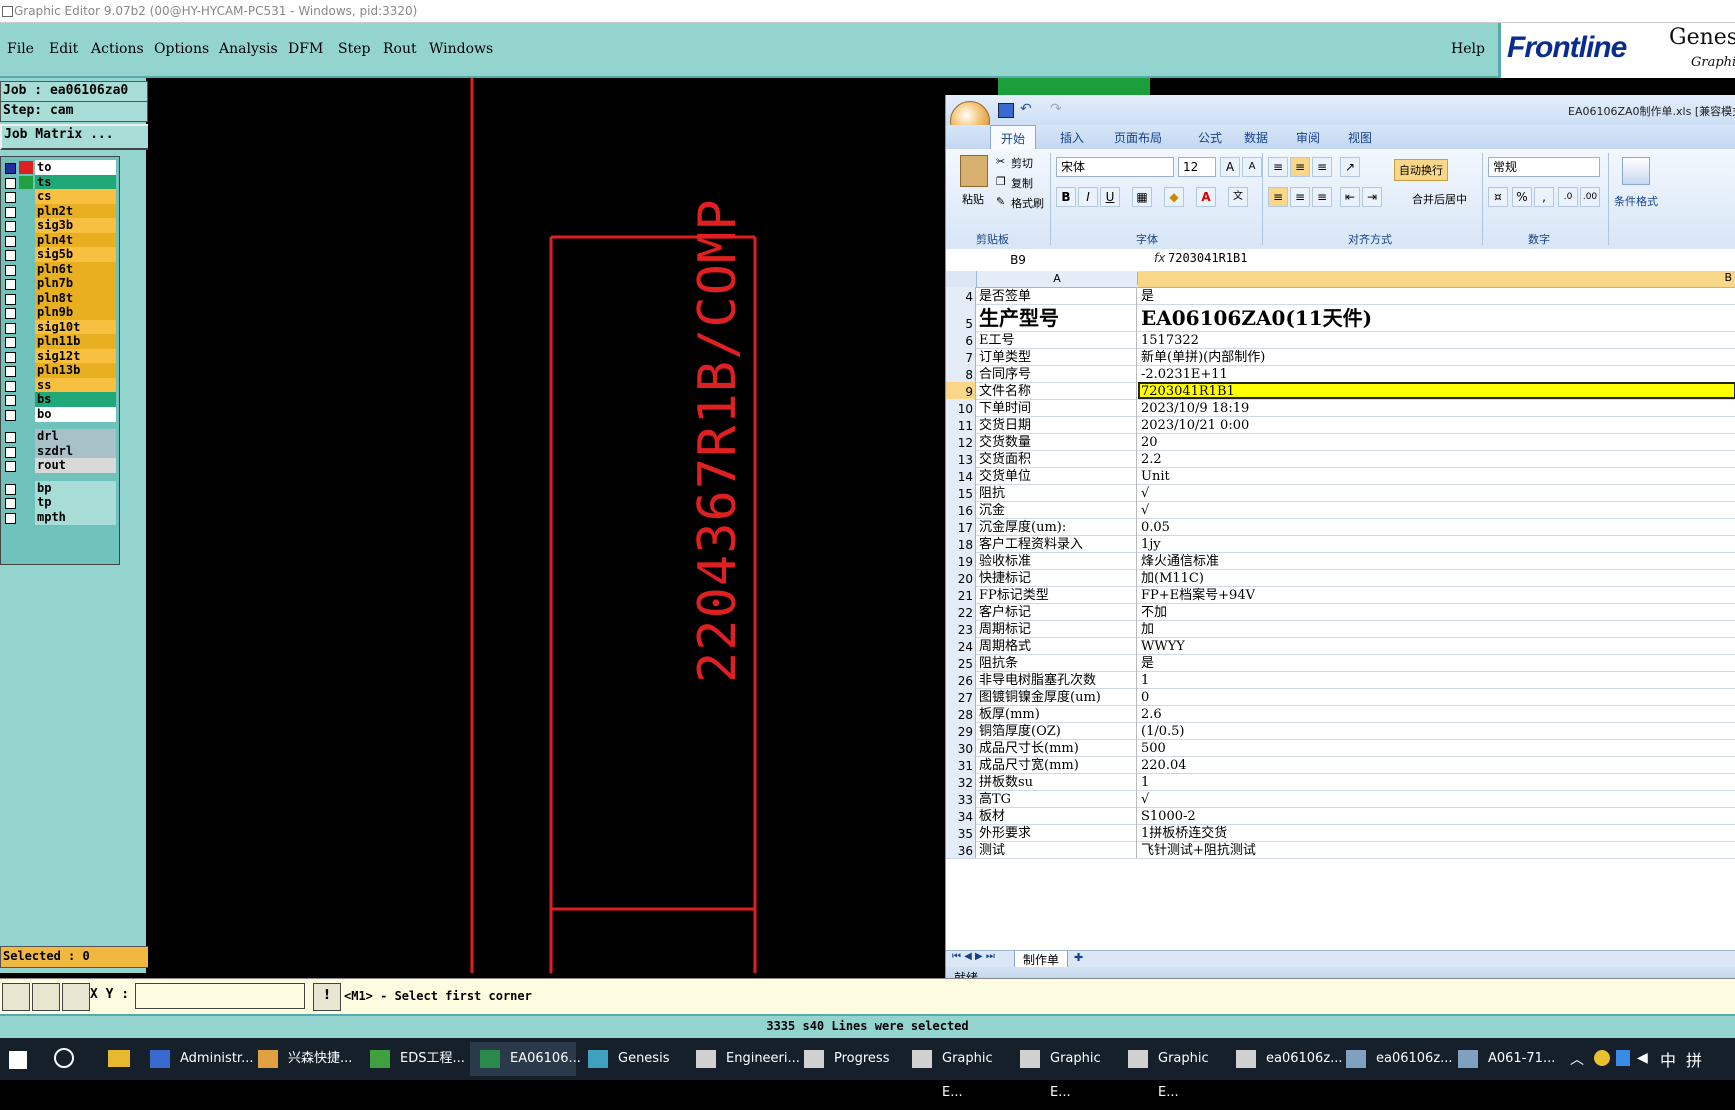  What do you see at coordinates (1006, 110) in the screenshot?
I see `save-icon` at bounding box center [1006, 110].